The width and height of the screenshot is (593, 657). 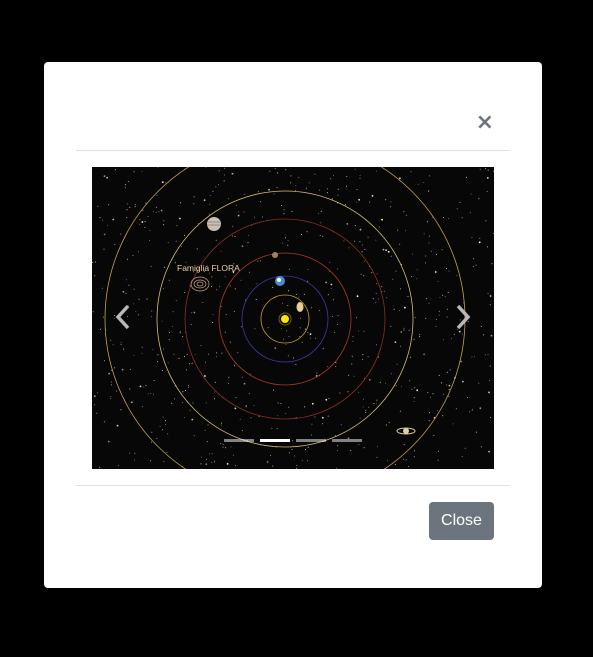 What do you see at coordinates (293, 106) in the screenshot?
I see `modal-header: ×` at bounding box center [293, 106].